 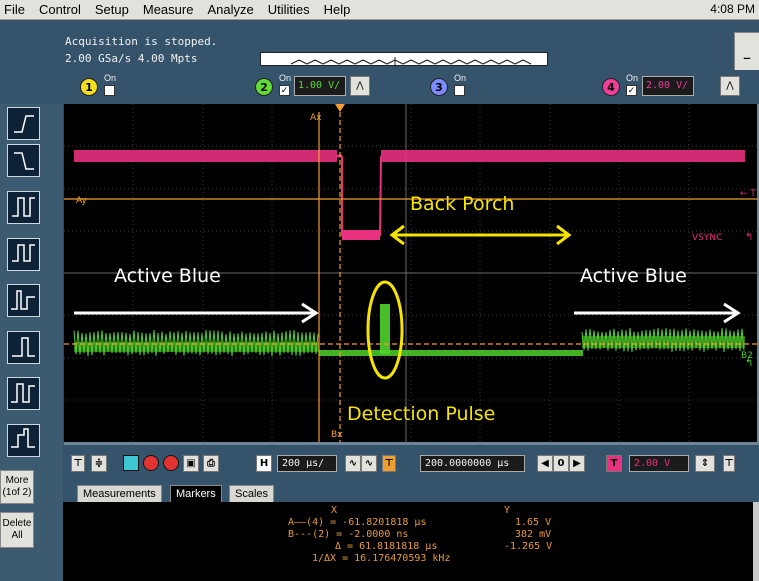 What do you see at coordinates (528, 546) in the screenshot?
I see `readout-delta-y: -1.265 V` at bounding box center [528, 546].